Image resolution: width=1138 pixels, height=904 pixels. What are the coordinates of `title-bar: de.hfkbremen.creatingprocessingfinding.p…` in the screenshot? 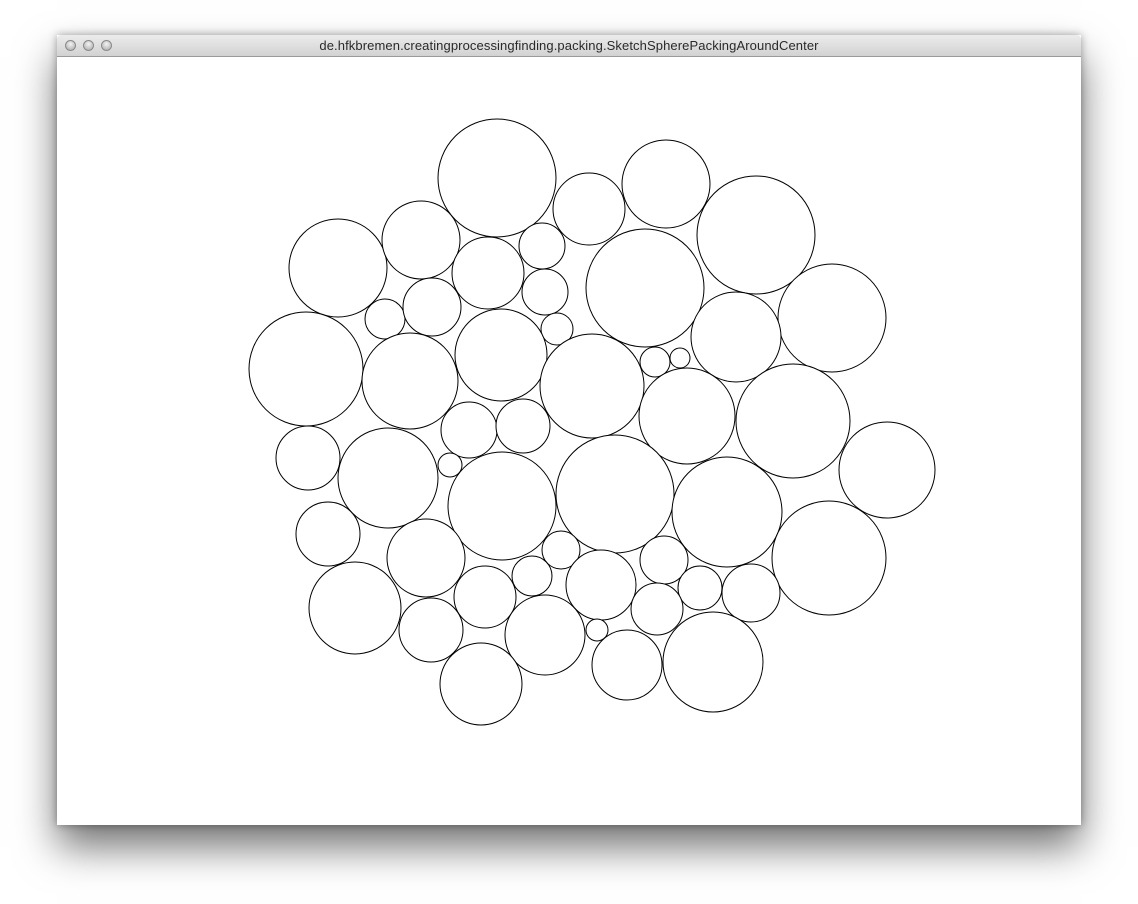 It's located at (569, 46).